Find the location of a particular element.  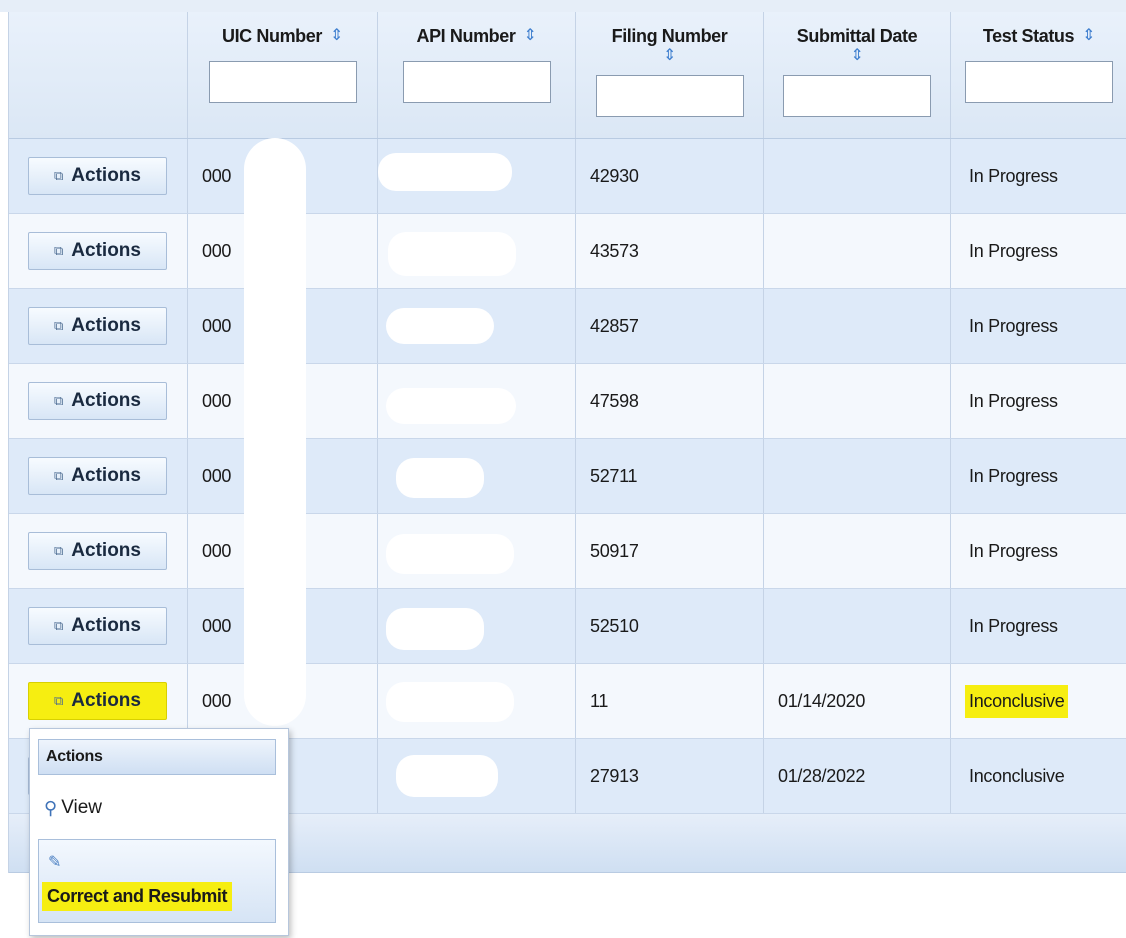

header-test-status: Test Status ⇕ is located at coordinates (1038, 75).